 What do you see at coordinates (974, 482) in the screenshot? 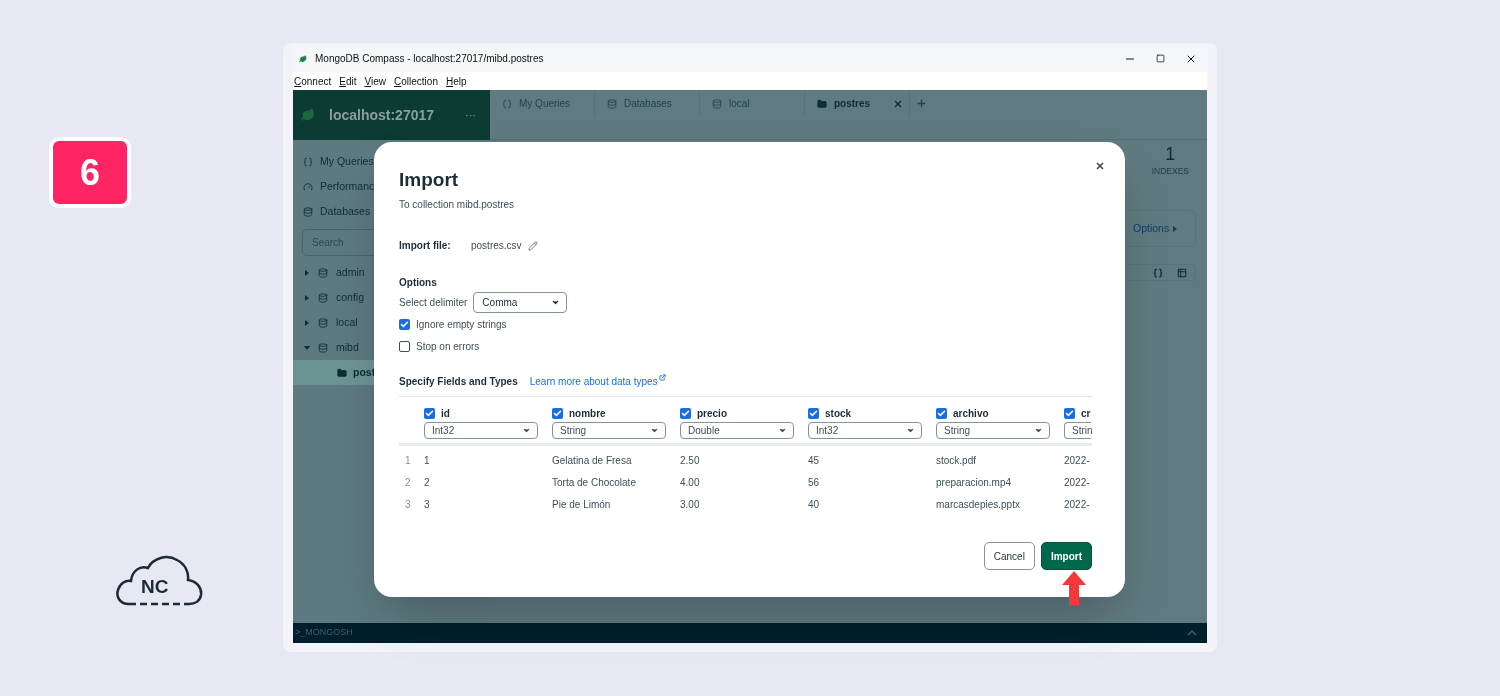
I see `table-cell-text: preparacion.mp4` at bounding box center [974, 482].